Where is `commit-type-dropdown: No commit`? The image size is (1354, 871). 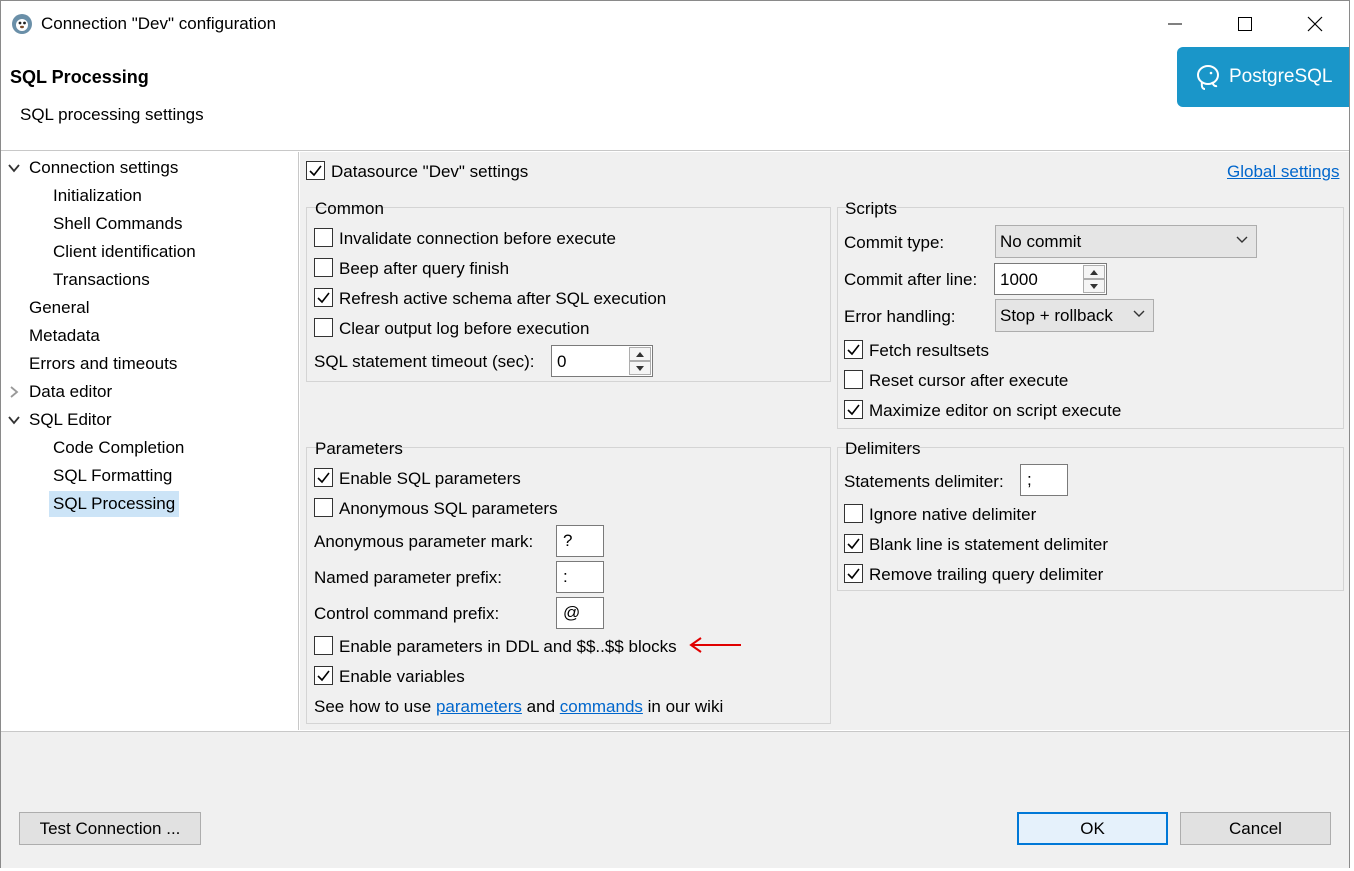 commit-type-dropdown: No commit is located at coordinates (1126, 241).